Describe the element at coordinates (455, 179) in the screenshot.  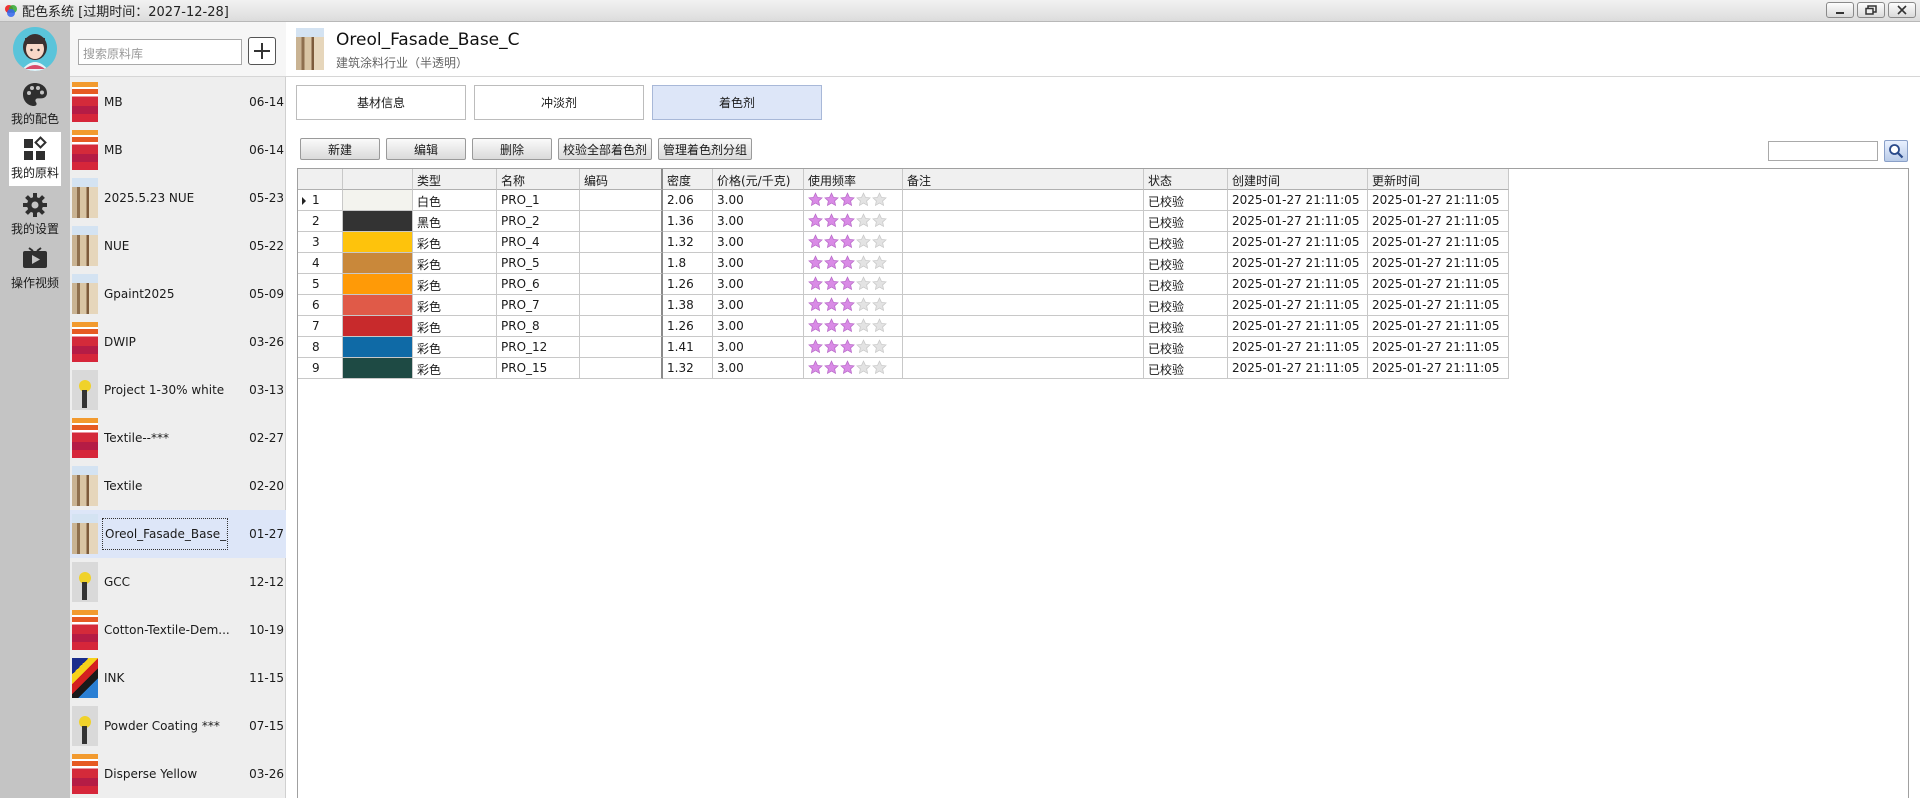
I see `column-header-type: 类型` at that location.